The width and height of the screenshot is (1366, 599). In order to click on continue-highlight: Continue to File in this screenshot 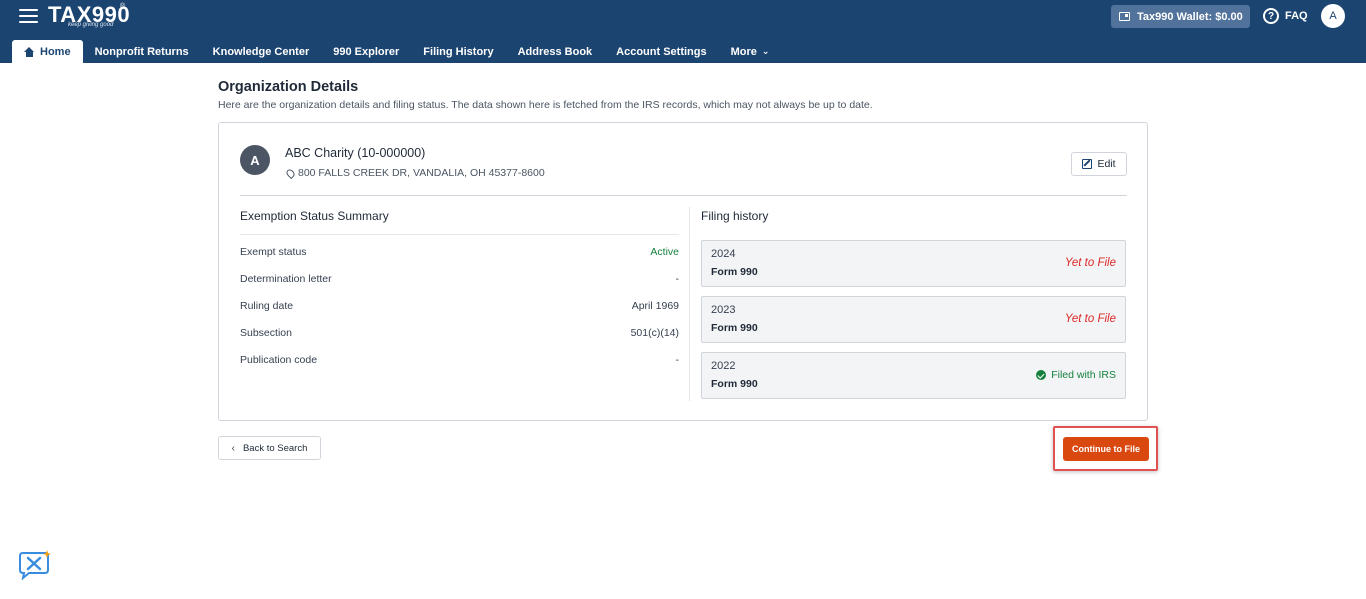, I will do `click(1105, 448)`.